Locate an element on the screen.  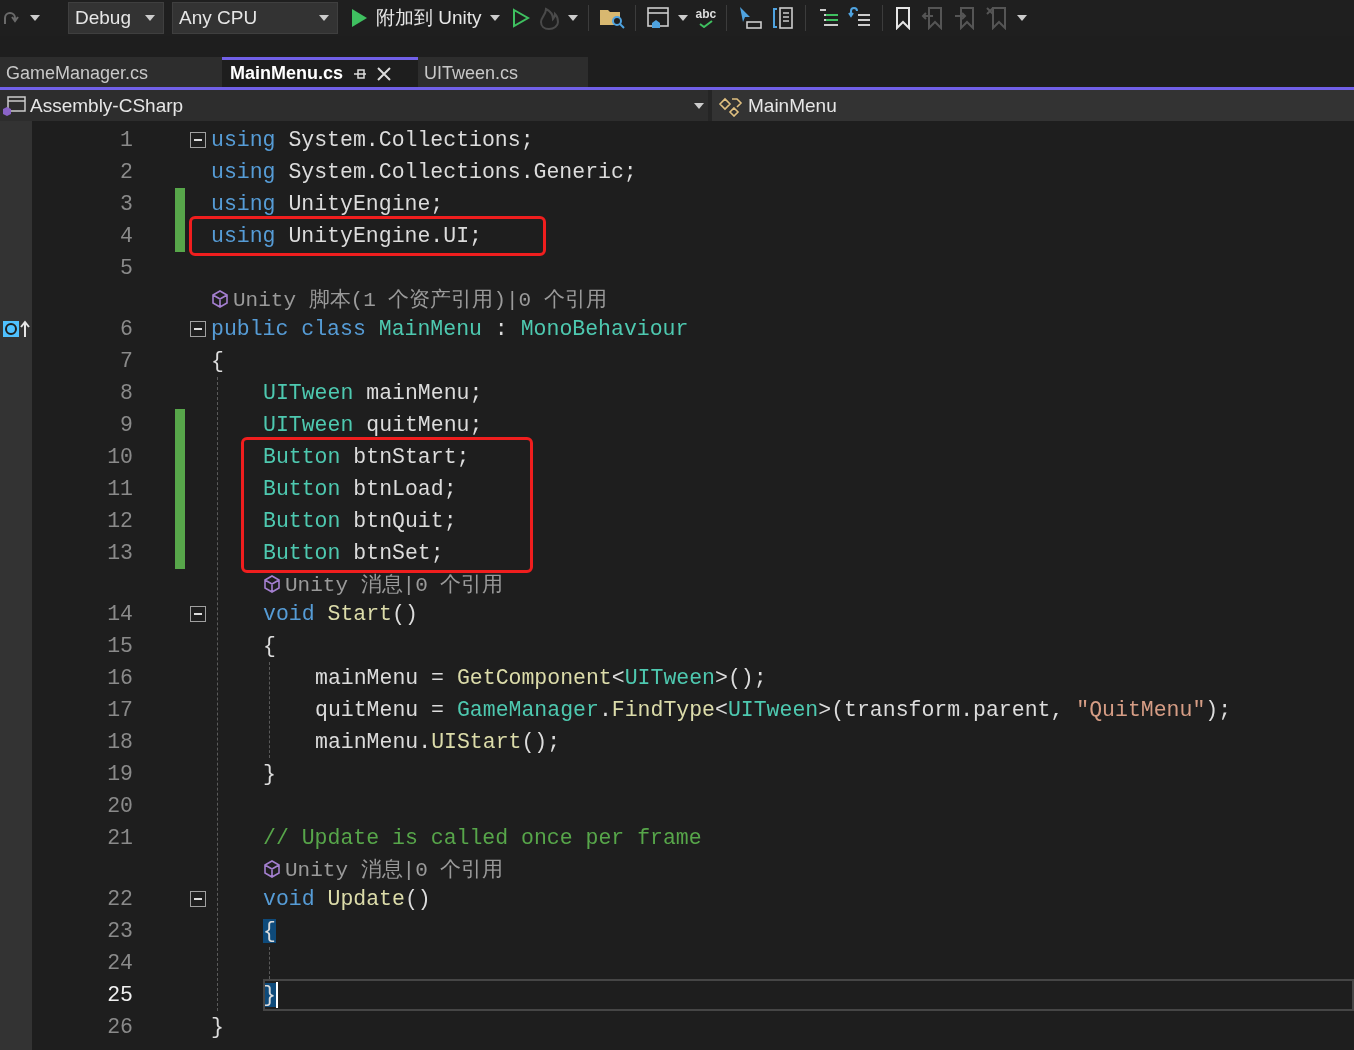
line-number: 10 is located at coordinates (119, 457).